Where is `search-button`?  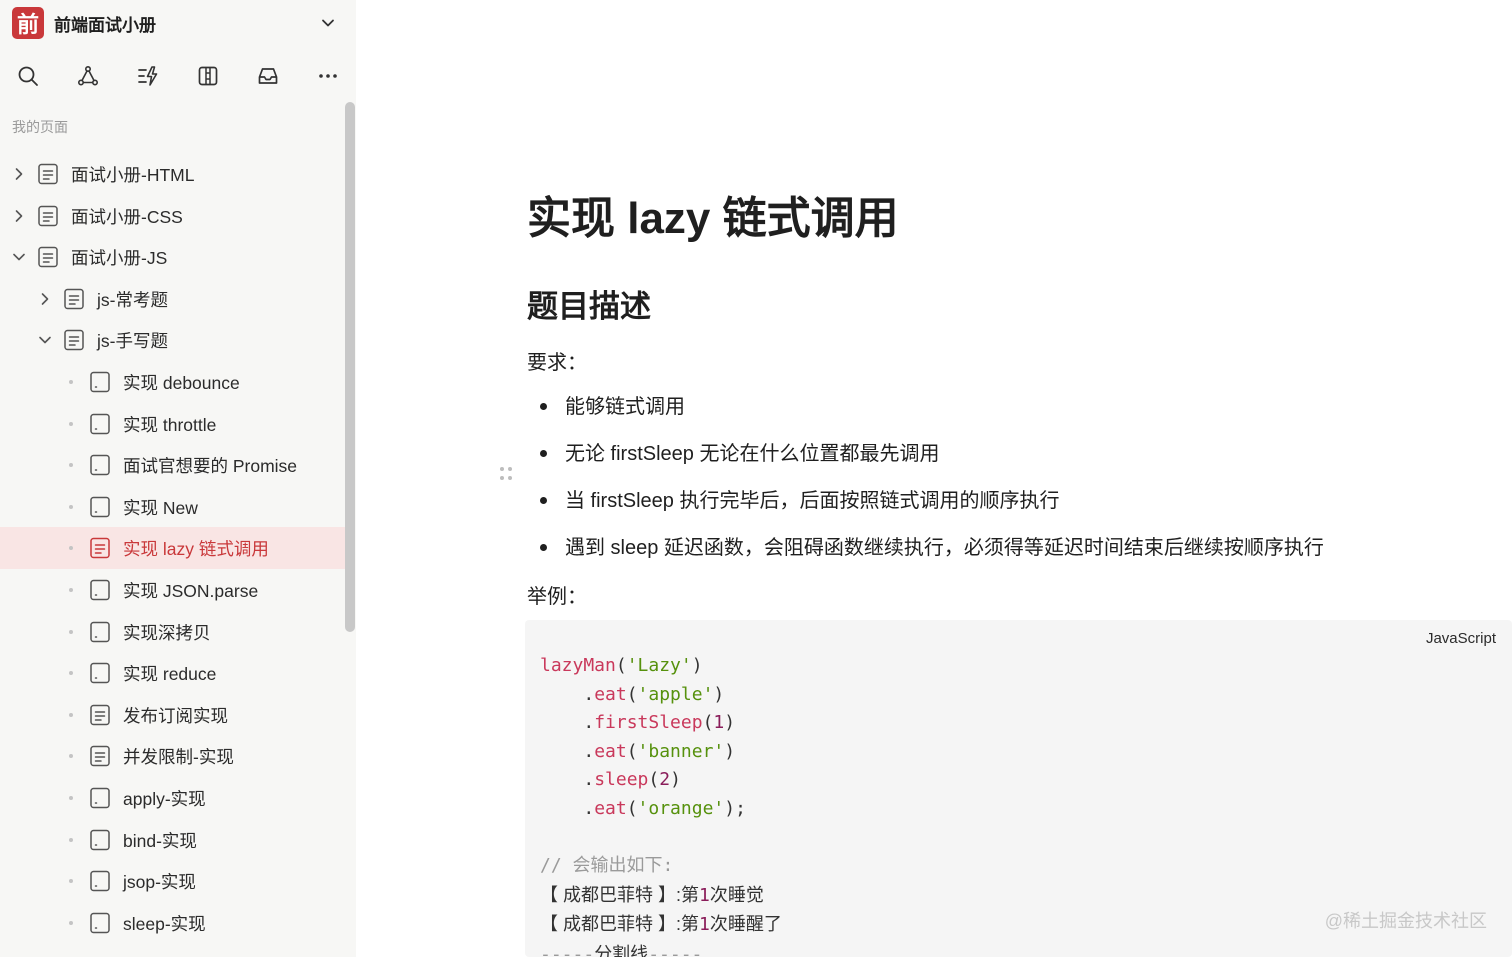
search-button is located at coordinates (28, 76).